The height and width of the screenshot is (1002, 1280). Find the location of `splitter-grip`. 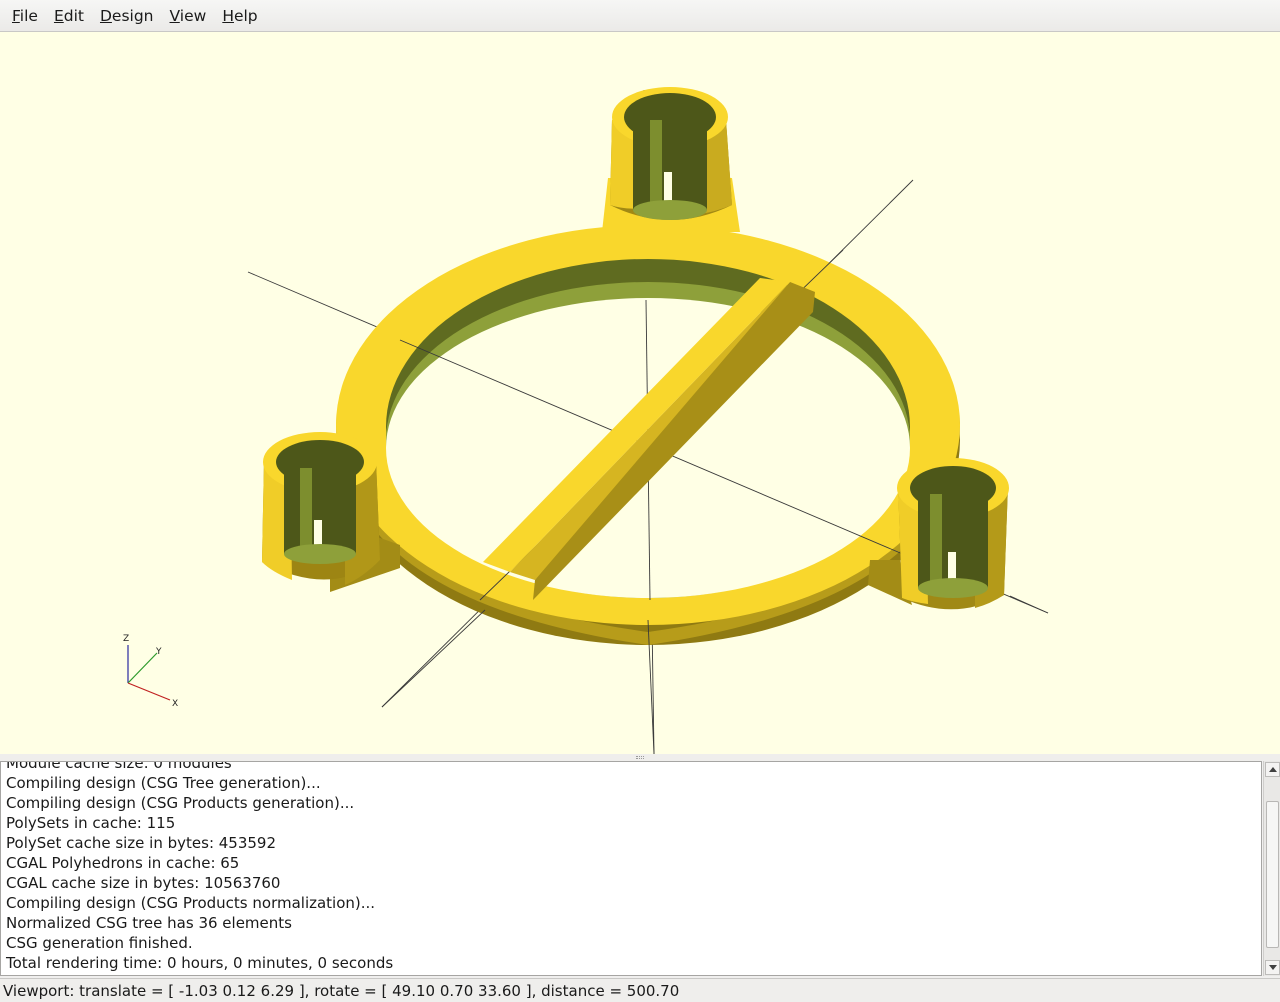

splitter-grip is located at coordinates (640, 757).